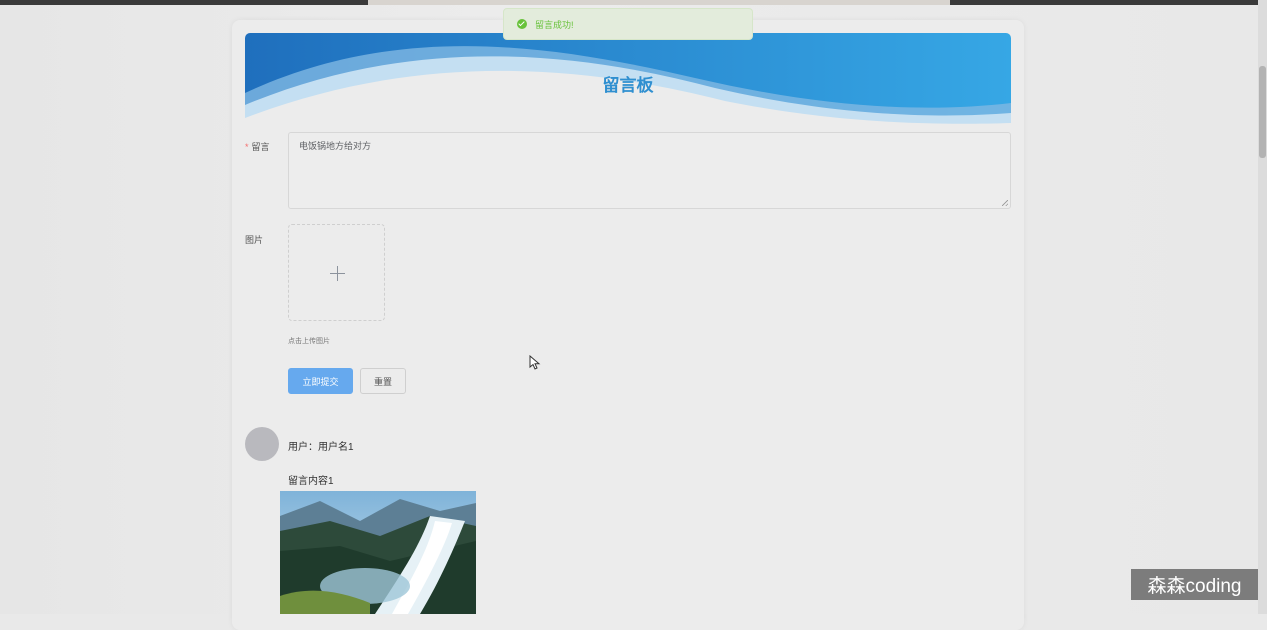 This screenshot has width=1267, height=630. I want to click on mouse-cursor-icon, so click(535, 362).